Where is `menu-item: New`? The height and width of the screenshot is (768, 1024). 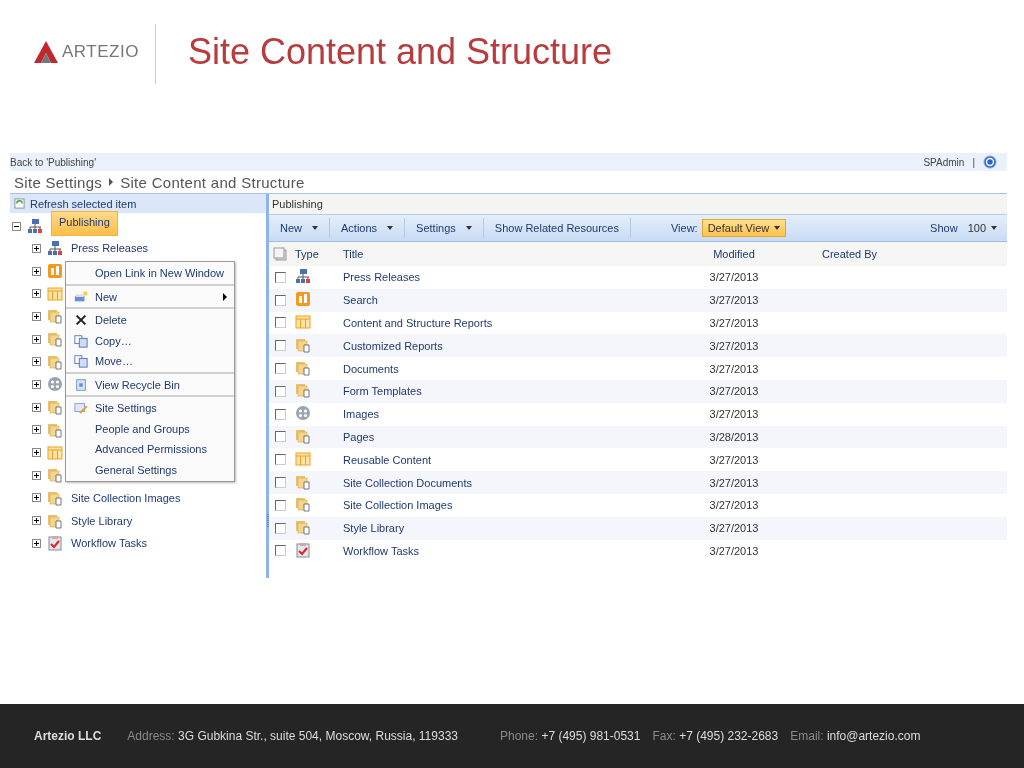
menu-item: New is located at coordinates (150, 297).